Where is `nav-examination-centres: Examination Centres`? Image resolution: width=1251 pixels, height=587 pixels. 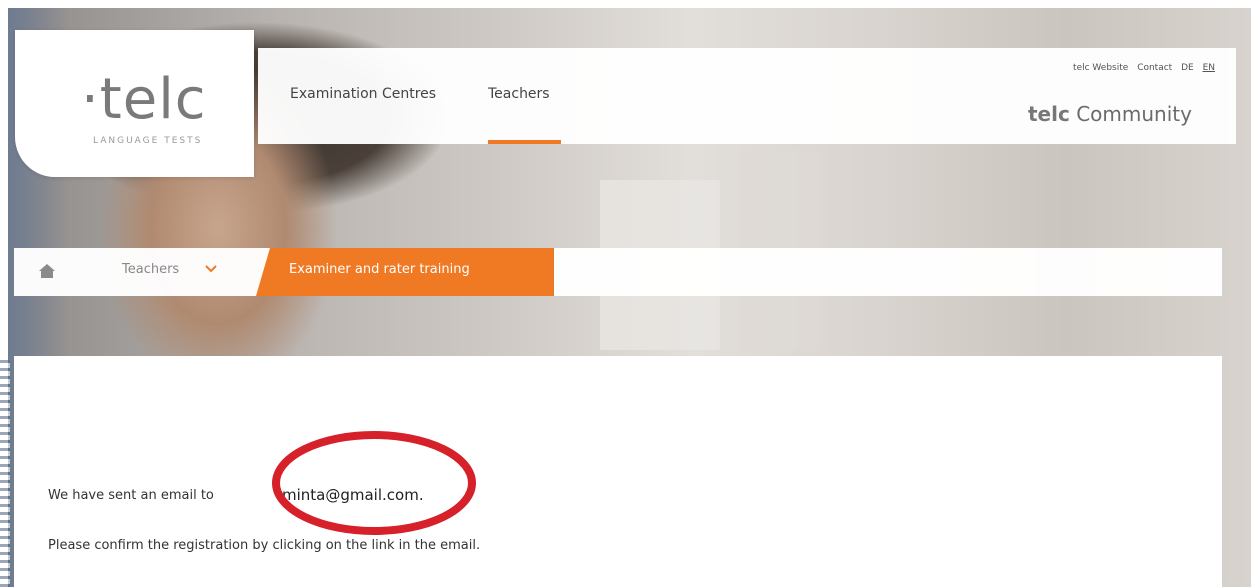
nav-examination-centres: Examination Centres is located at coordinates (363, 94).